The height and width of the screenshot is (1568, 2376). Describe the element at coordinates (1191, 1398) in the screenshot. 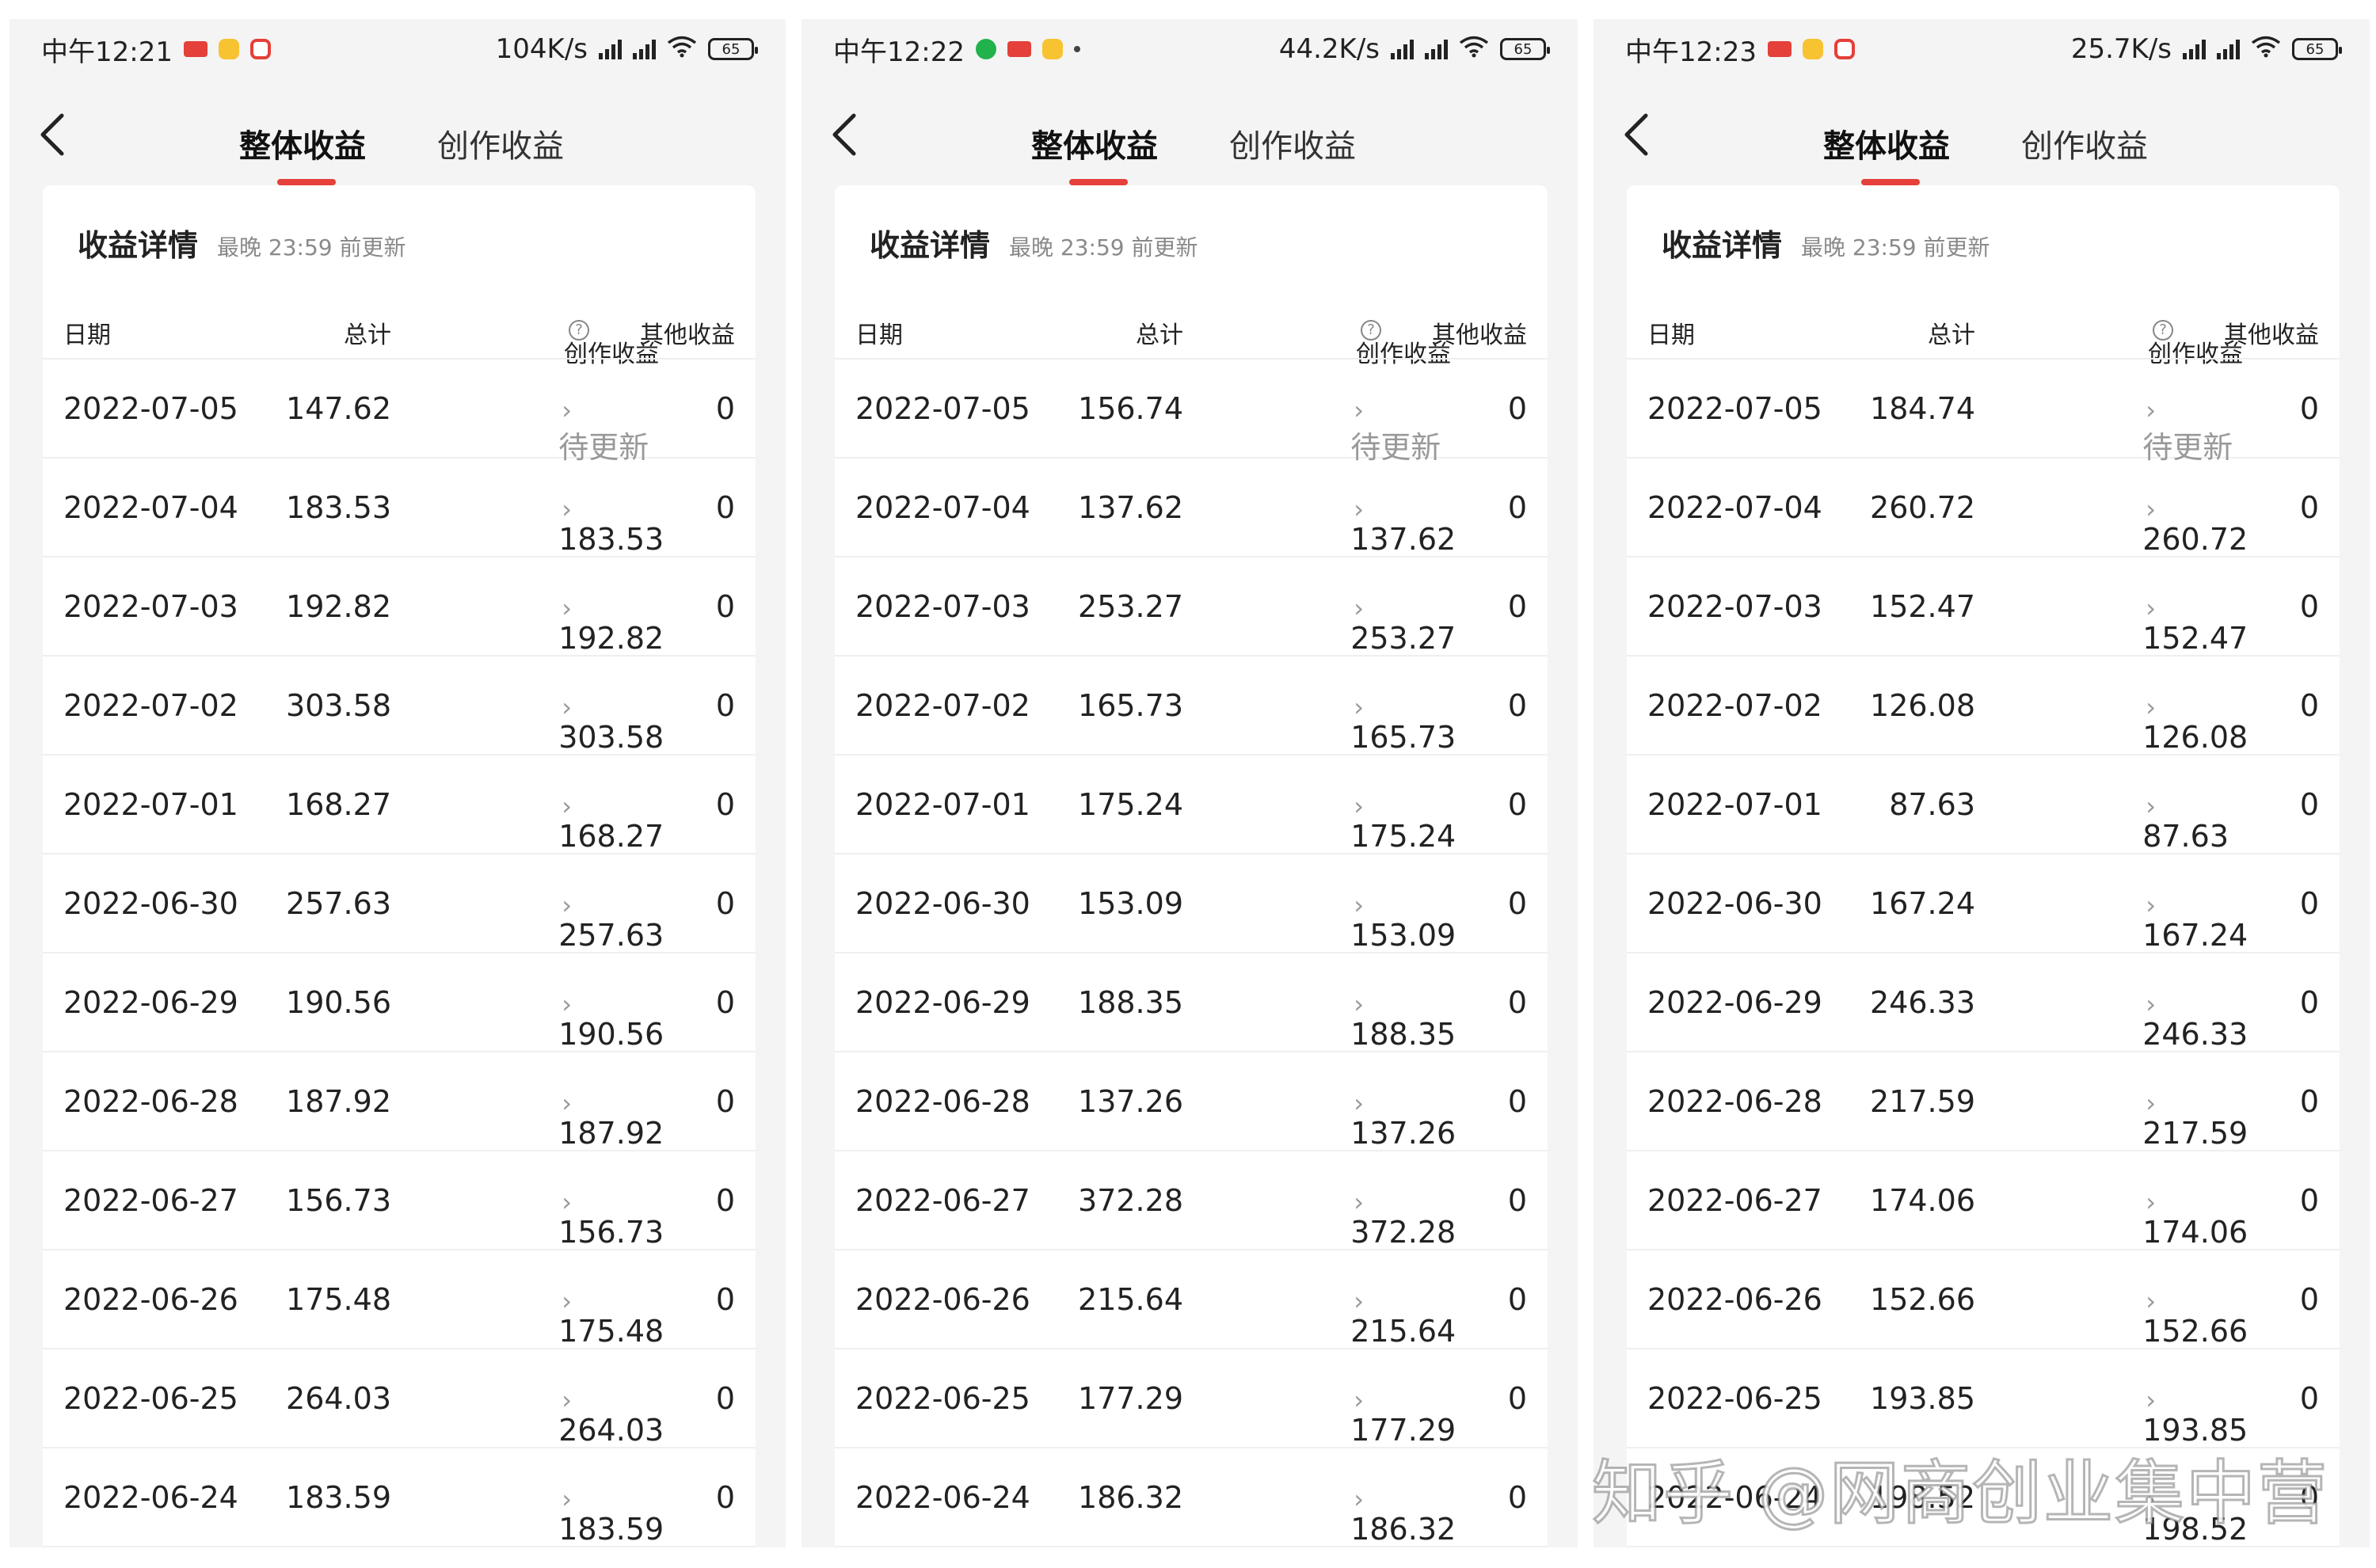

I see `table-row: 2022-06-25 177.29 177.29 › 0` at that location.